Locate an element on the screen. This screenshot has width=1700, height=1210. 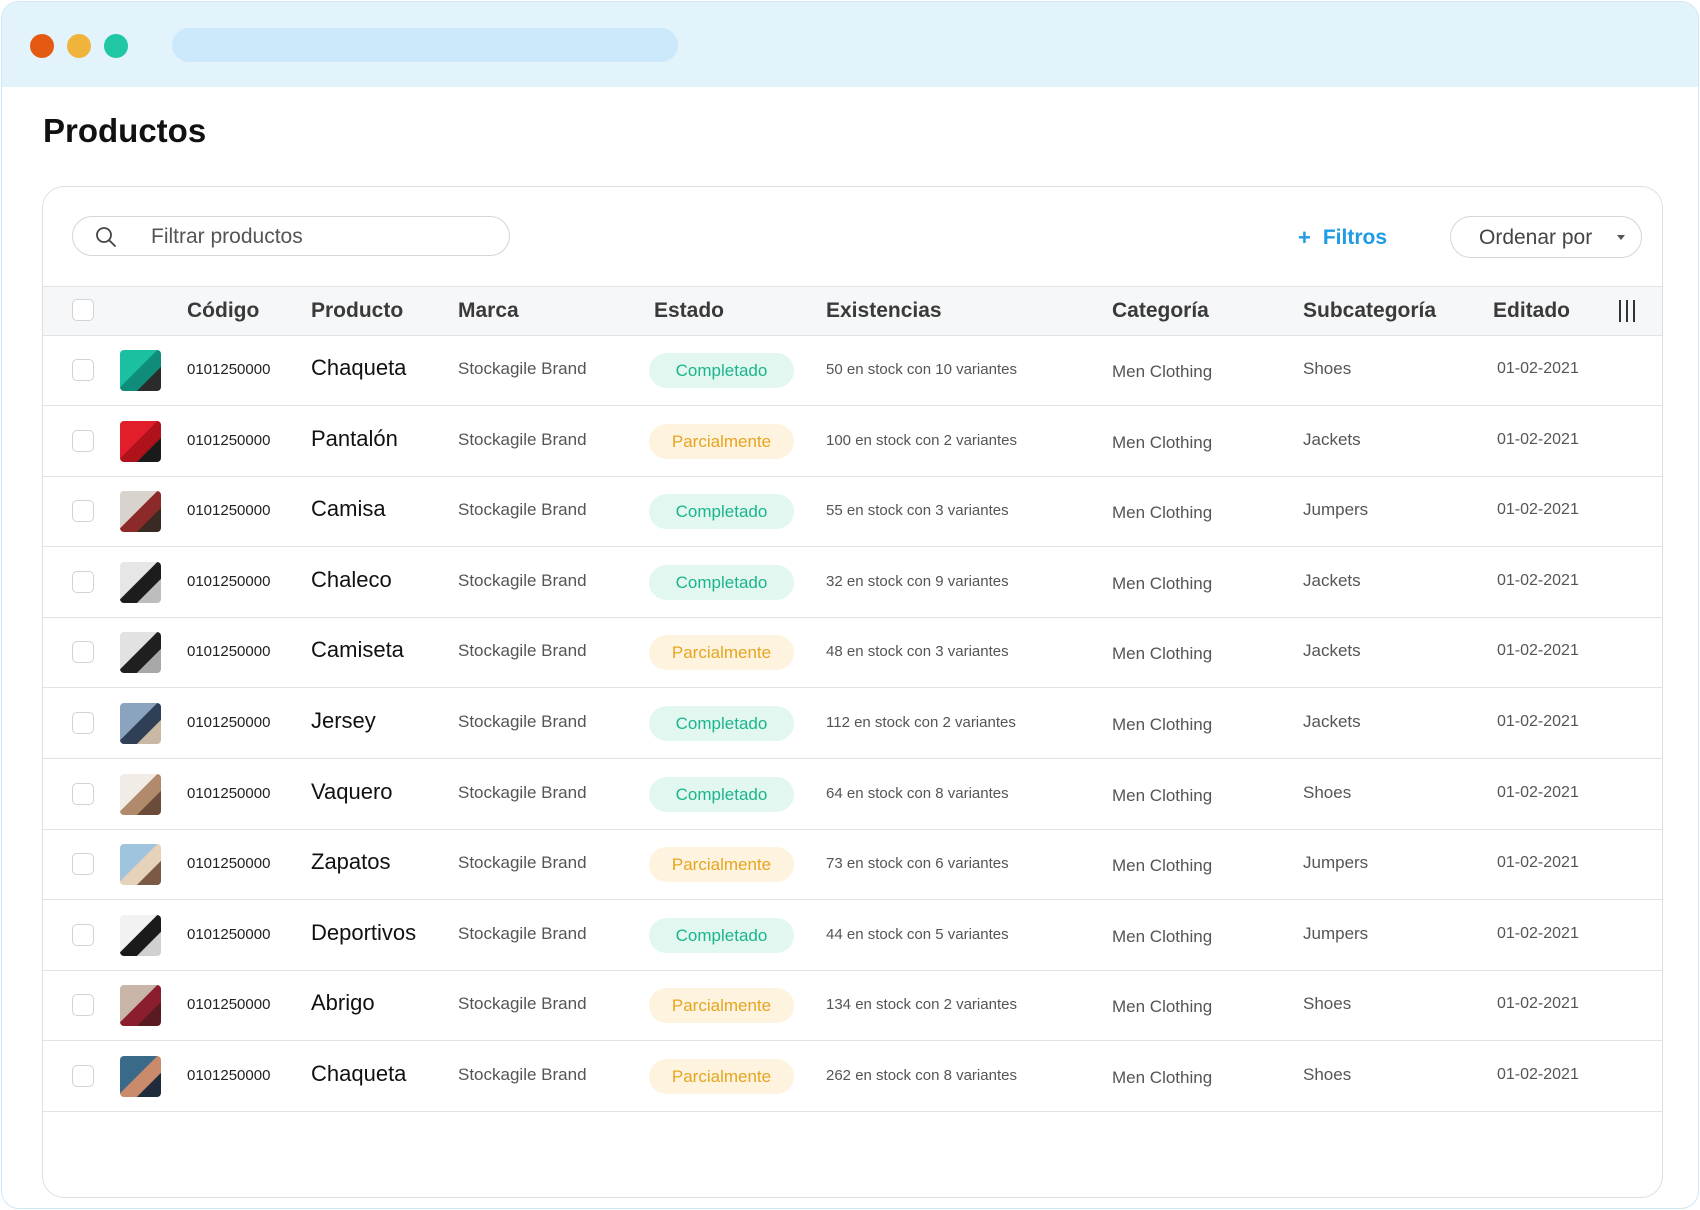
product-name: Chaleco is located at coordinates (351, 580).